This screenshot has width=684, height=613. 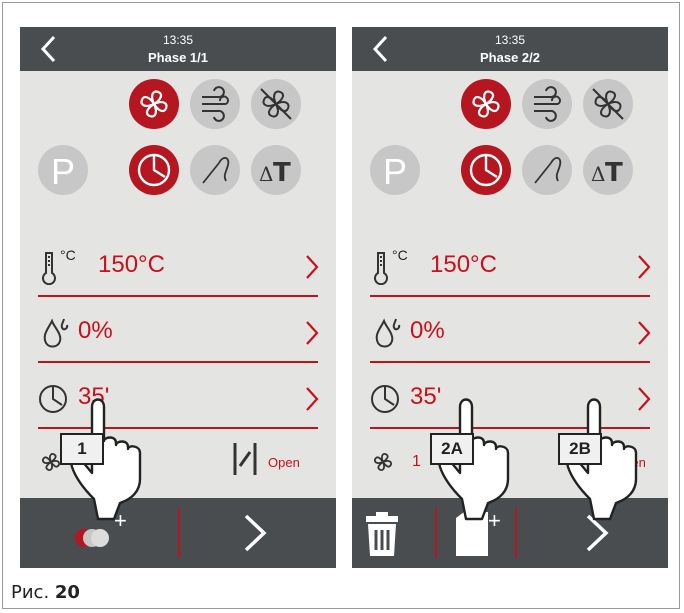 I want to click on header-bar: 13:35 Phase 1/1, so click(x=178, y=49).